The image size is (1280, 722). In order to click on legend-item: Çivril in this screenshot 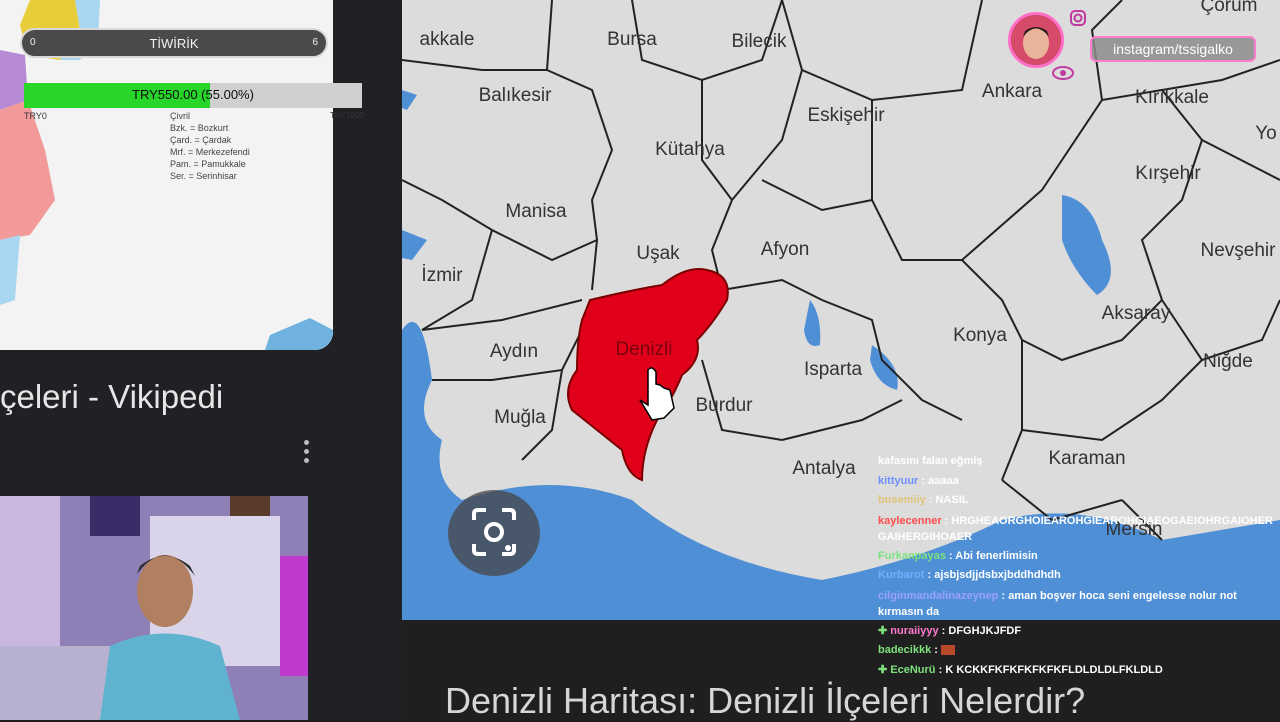, I will do `click(180, 116)`.